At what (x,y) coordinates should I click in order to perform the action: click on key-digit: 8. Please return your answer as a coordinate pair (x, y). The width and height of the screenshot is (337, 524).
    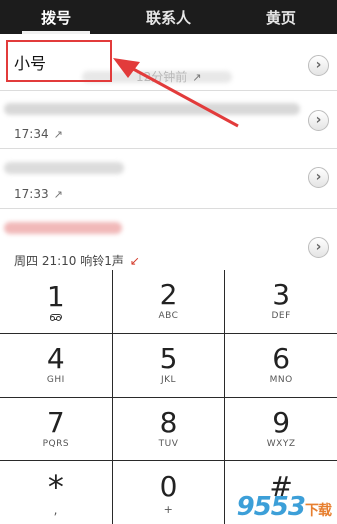
    Looking at the image, I should click on (168, 422).